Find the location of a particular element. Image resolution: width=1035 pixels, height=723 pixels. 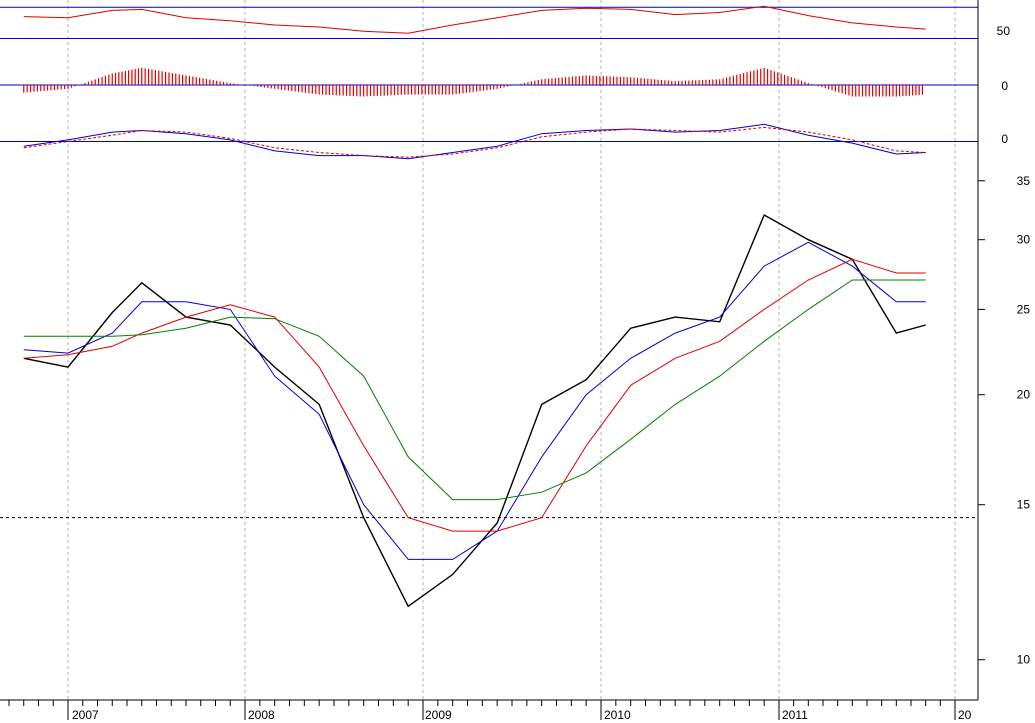

osc-tick-label: 50 is located at coordinates (1004, 31).